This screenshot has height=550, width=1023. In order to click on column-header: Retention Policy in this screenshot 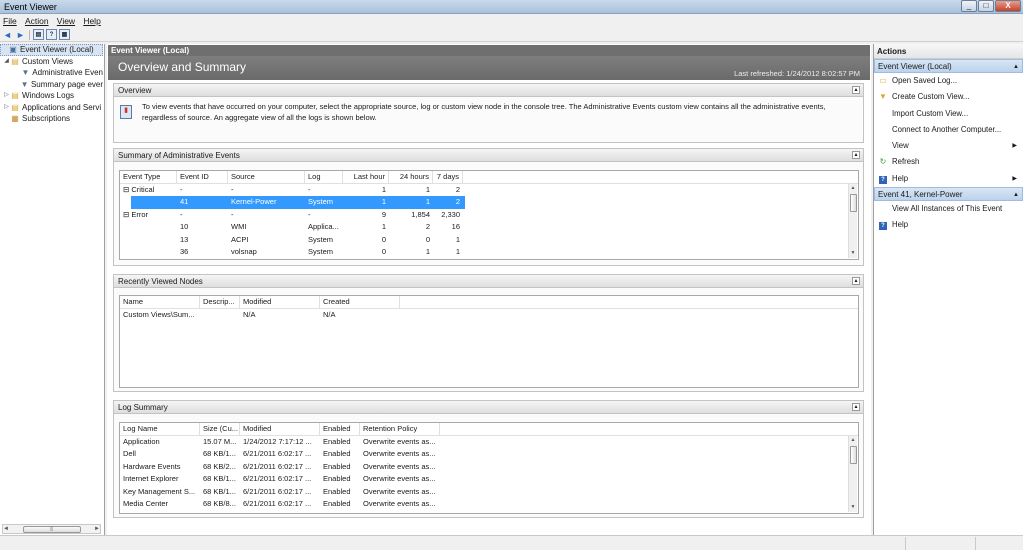, I will do `click(400, 429)`.